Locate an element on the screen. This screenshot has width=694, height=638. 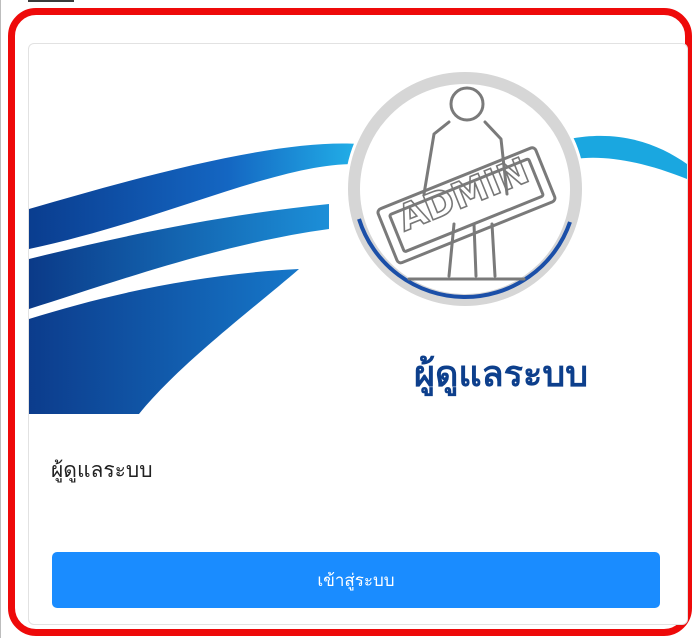
page-left-edge is located at coordinates (0, 319).